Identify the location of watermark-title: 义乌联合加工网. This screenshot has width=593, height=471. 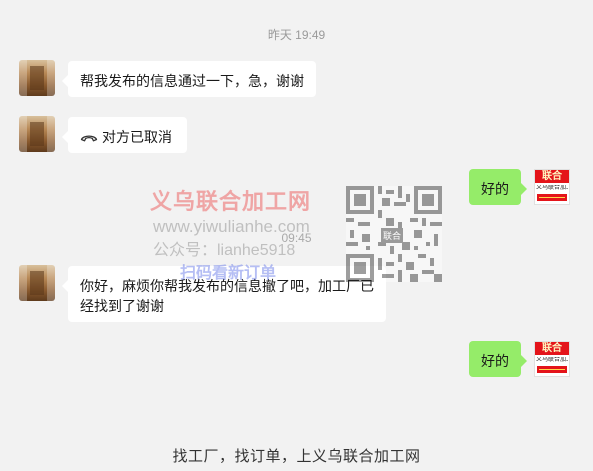
(231, 202).